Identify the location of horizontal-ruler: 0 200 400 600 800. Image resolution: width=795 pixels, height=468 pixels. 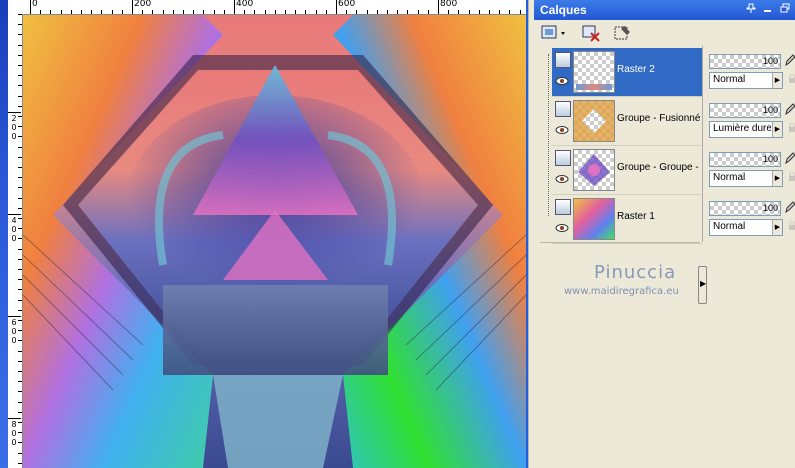
(267, 7).